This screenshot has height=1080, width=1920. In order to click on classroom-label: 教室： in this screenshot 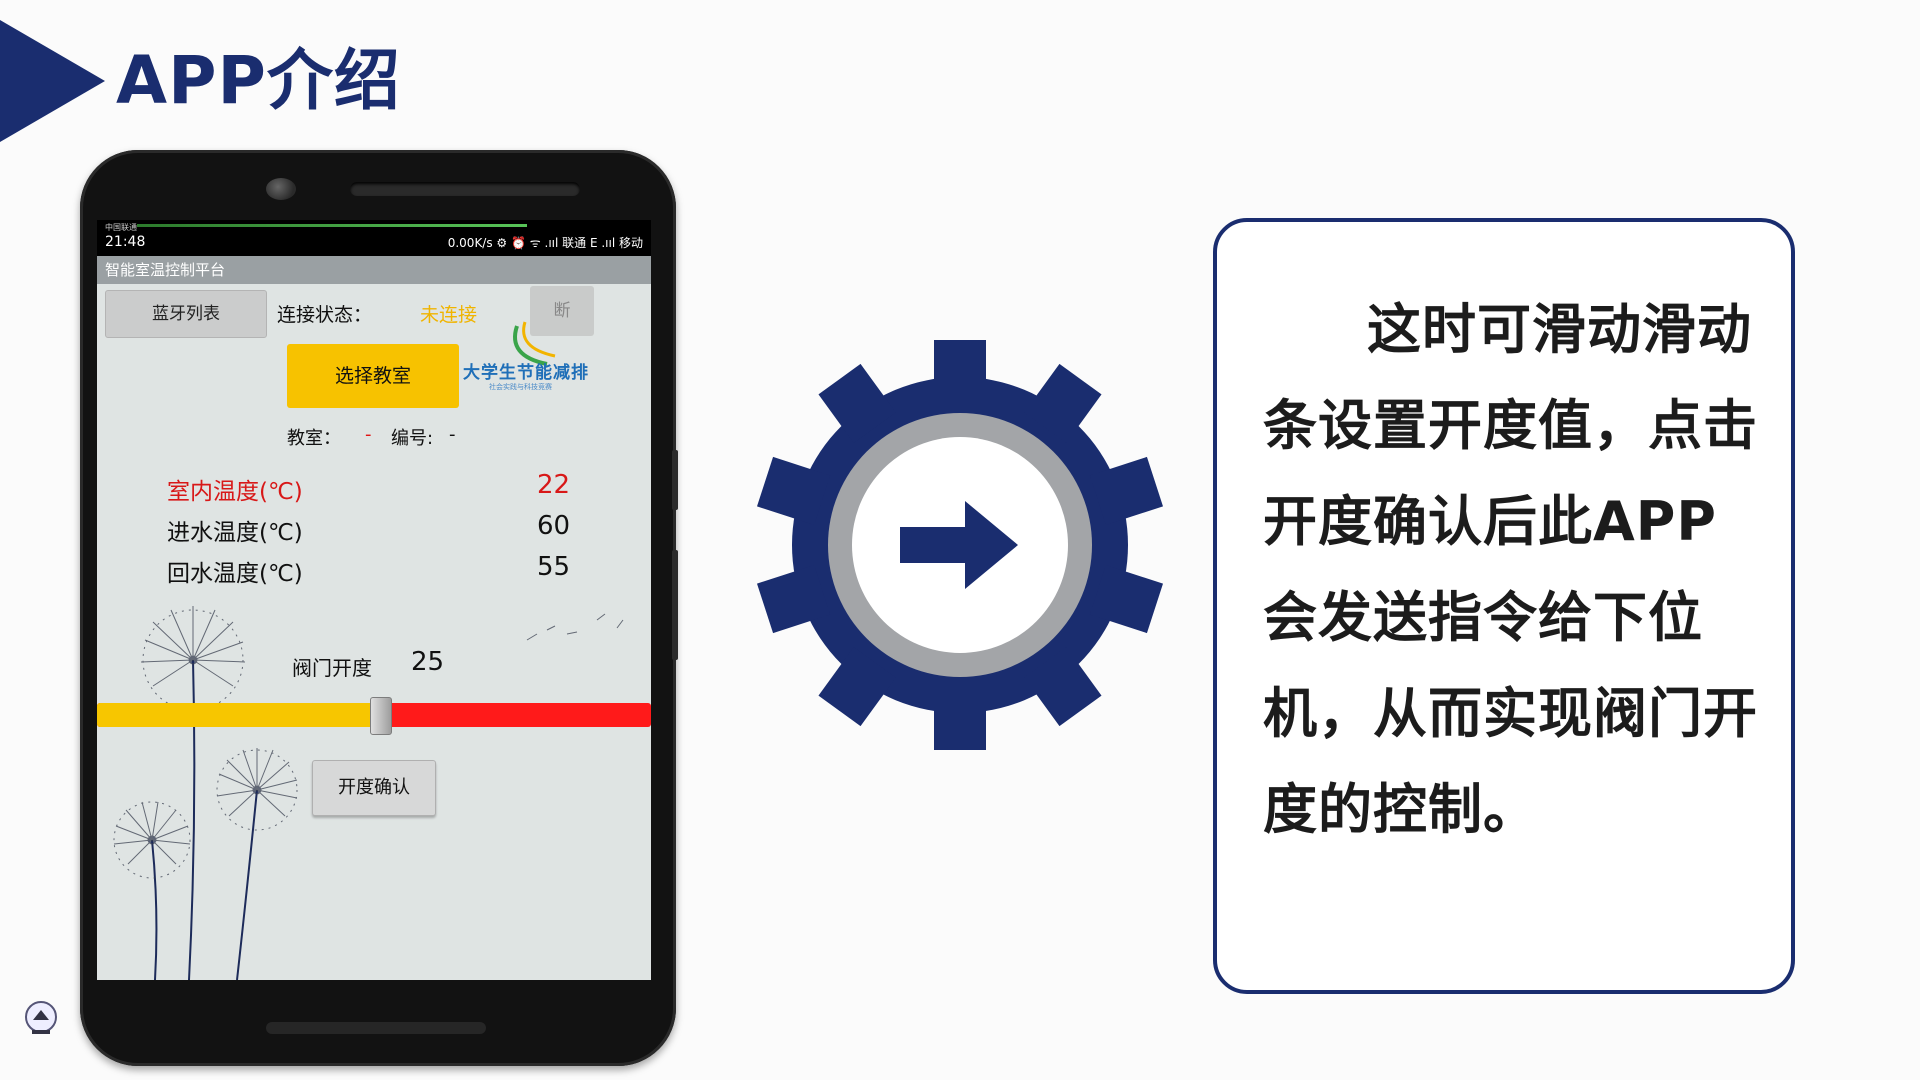, I will do `click(314, 438)`.